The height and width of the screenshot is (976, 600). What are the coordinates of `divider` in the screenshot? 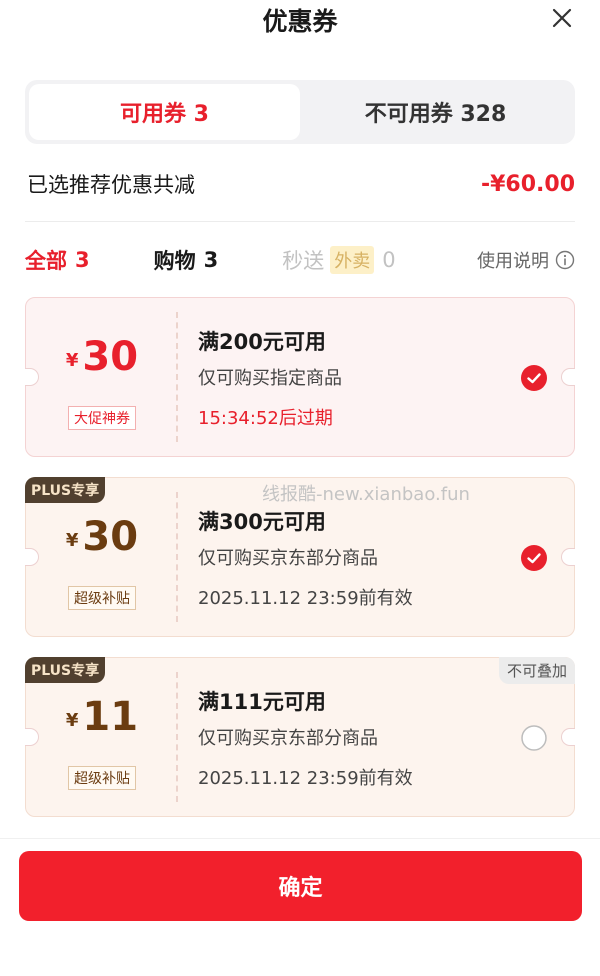 It's located at (300, 221).